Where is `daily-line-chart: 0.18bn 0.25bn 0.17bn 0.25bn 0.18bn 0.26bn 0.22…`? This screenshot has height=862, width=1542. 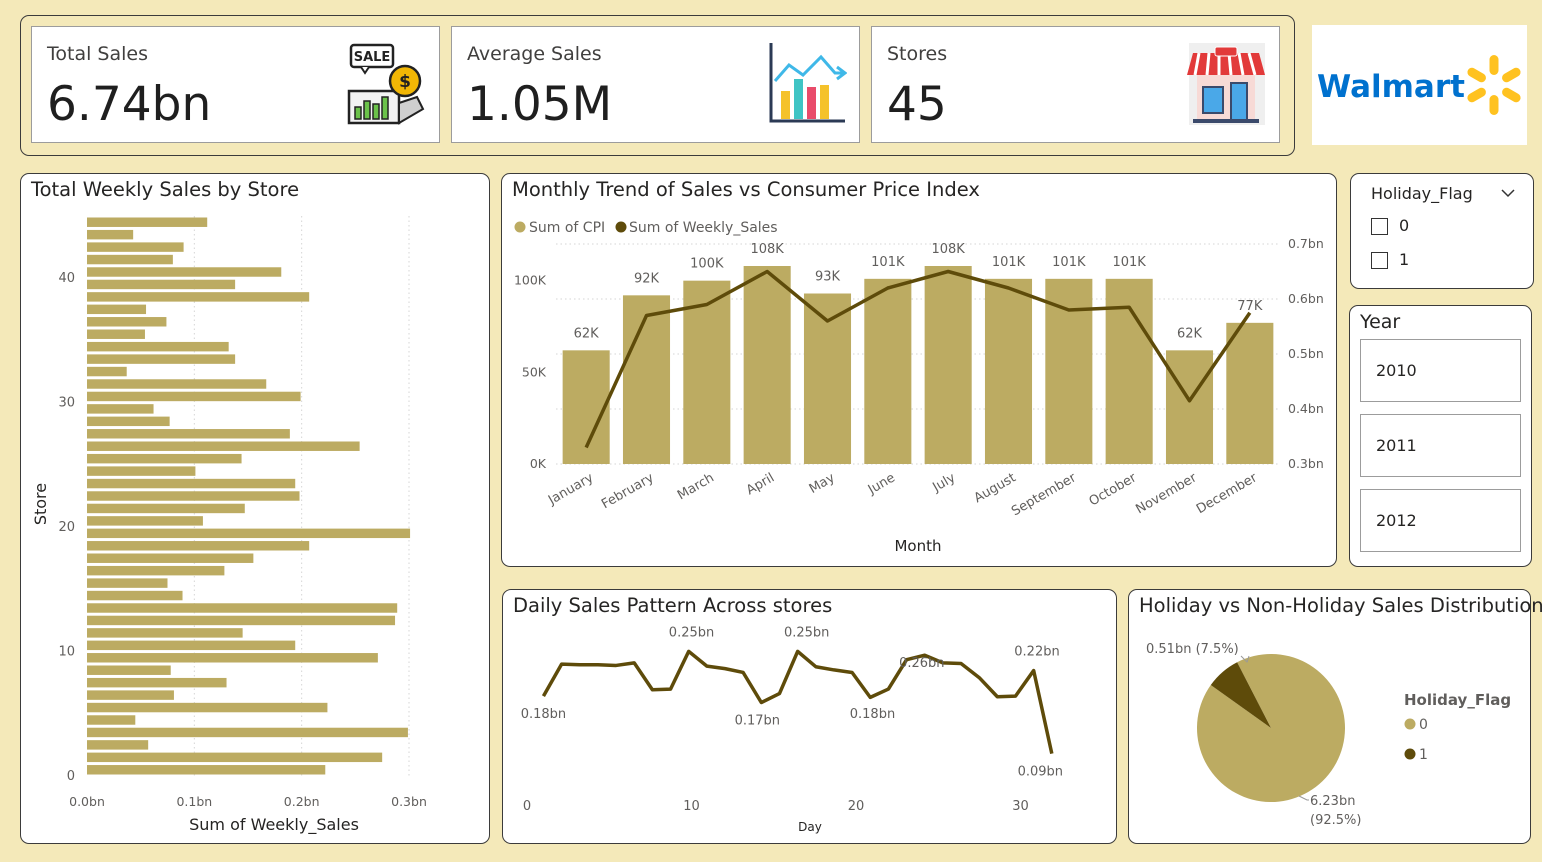 daily-line-chart: 0.18bn 0.25bn 0.17bn 0.25bn 0.18bn 0.26bn 0.22… is located at coordinates (792, 729).